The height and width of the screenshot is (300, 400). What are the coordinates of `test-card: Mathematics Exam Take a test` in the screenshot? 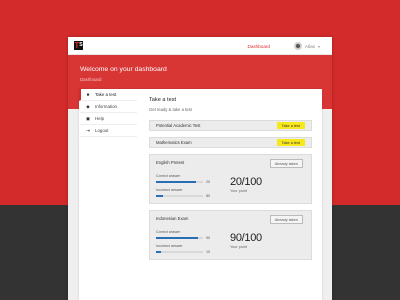 It's located at (230, 142).